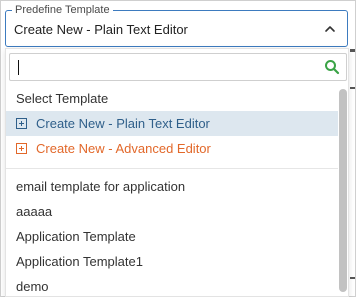 This screenshot has width=356, height=297. I want to click on template-option: Application Template1, so click(172, 261).